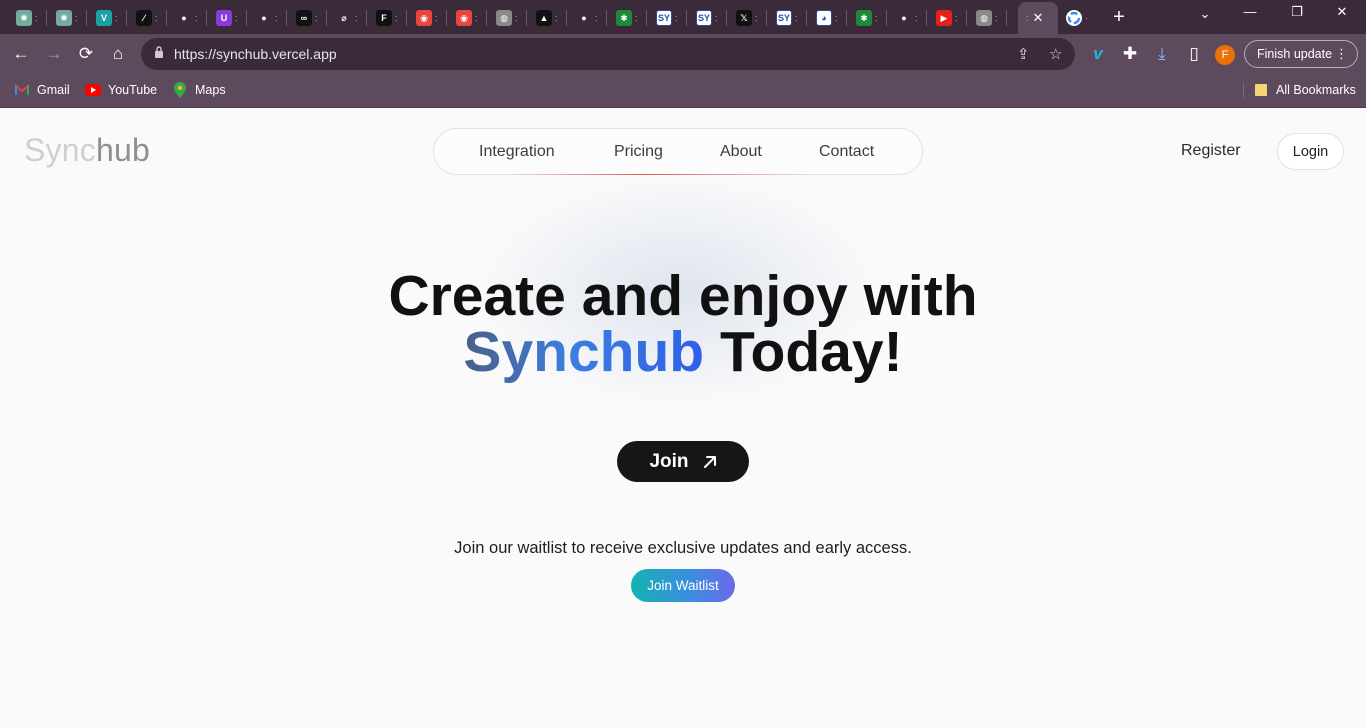 Image resolution: width=1366 pixels, height=728 pixels. Describe the element at coordinates (1250, 11) in the screenshot. I see `minimize-button: —` at that location.